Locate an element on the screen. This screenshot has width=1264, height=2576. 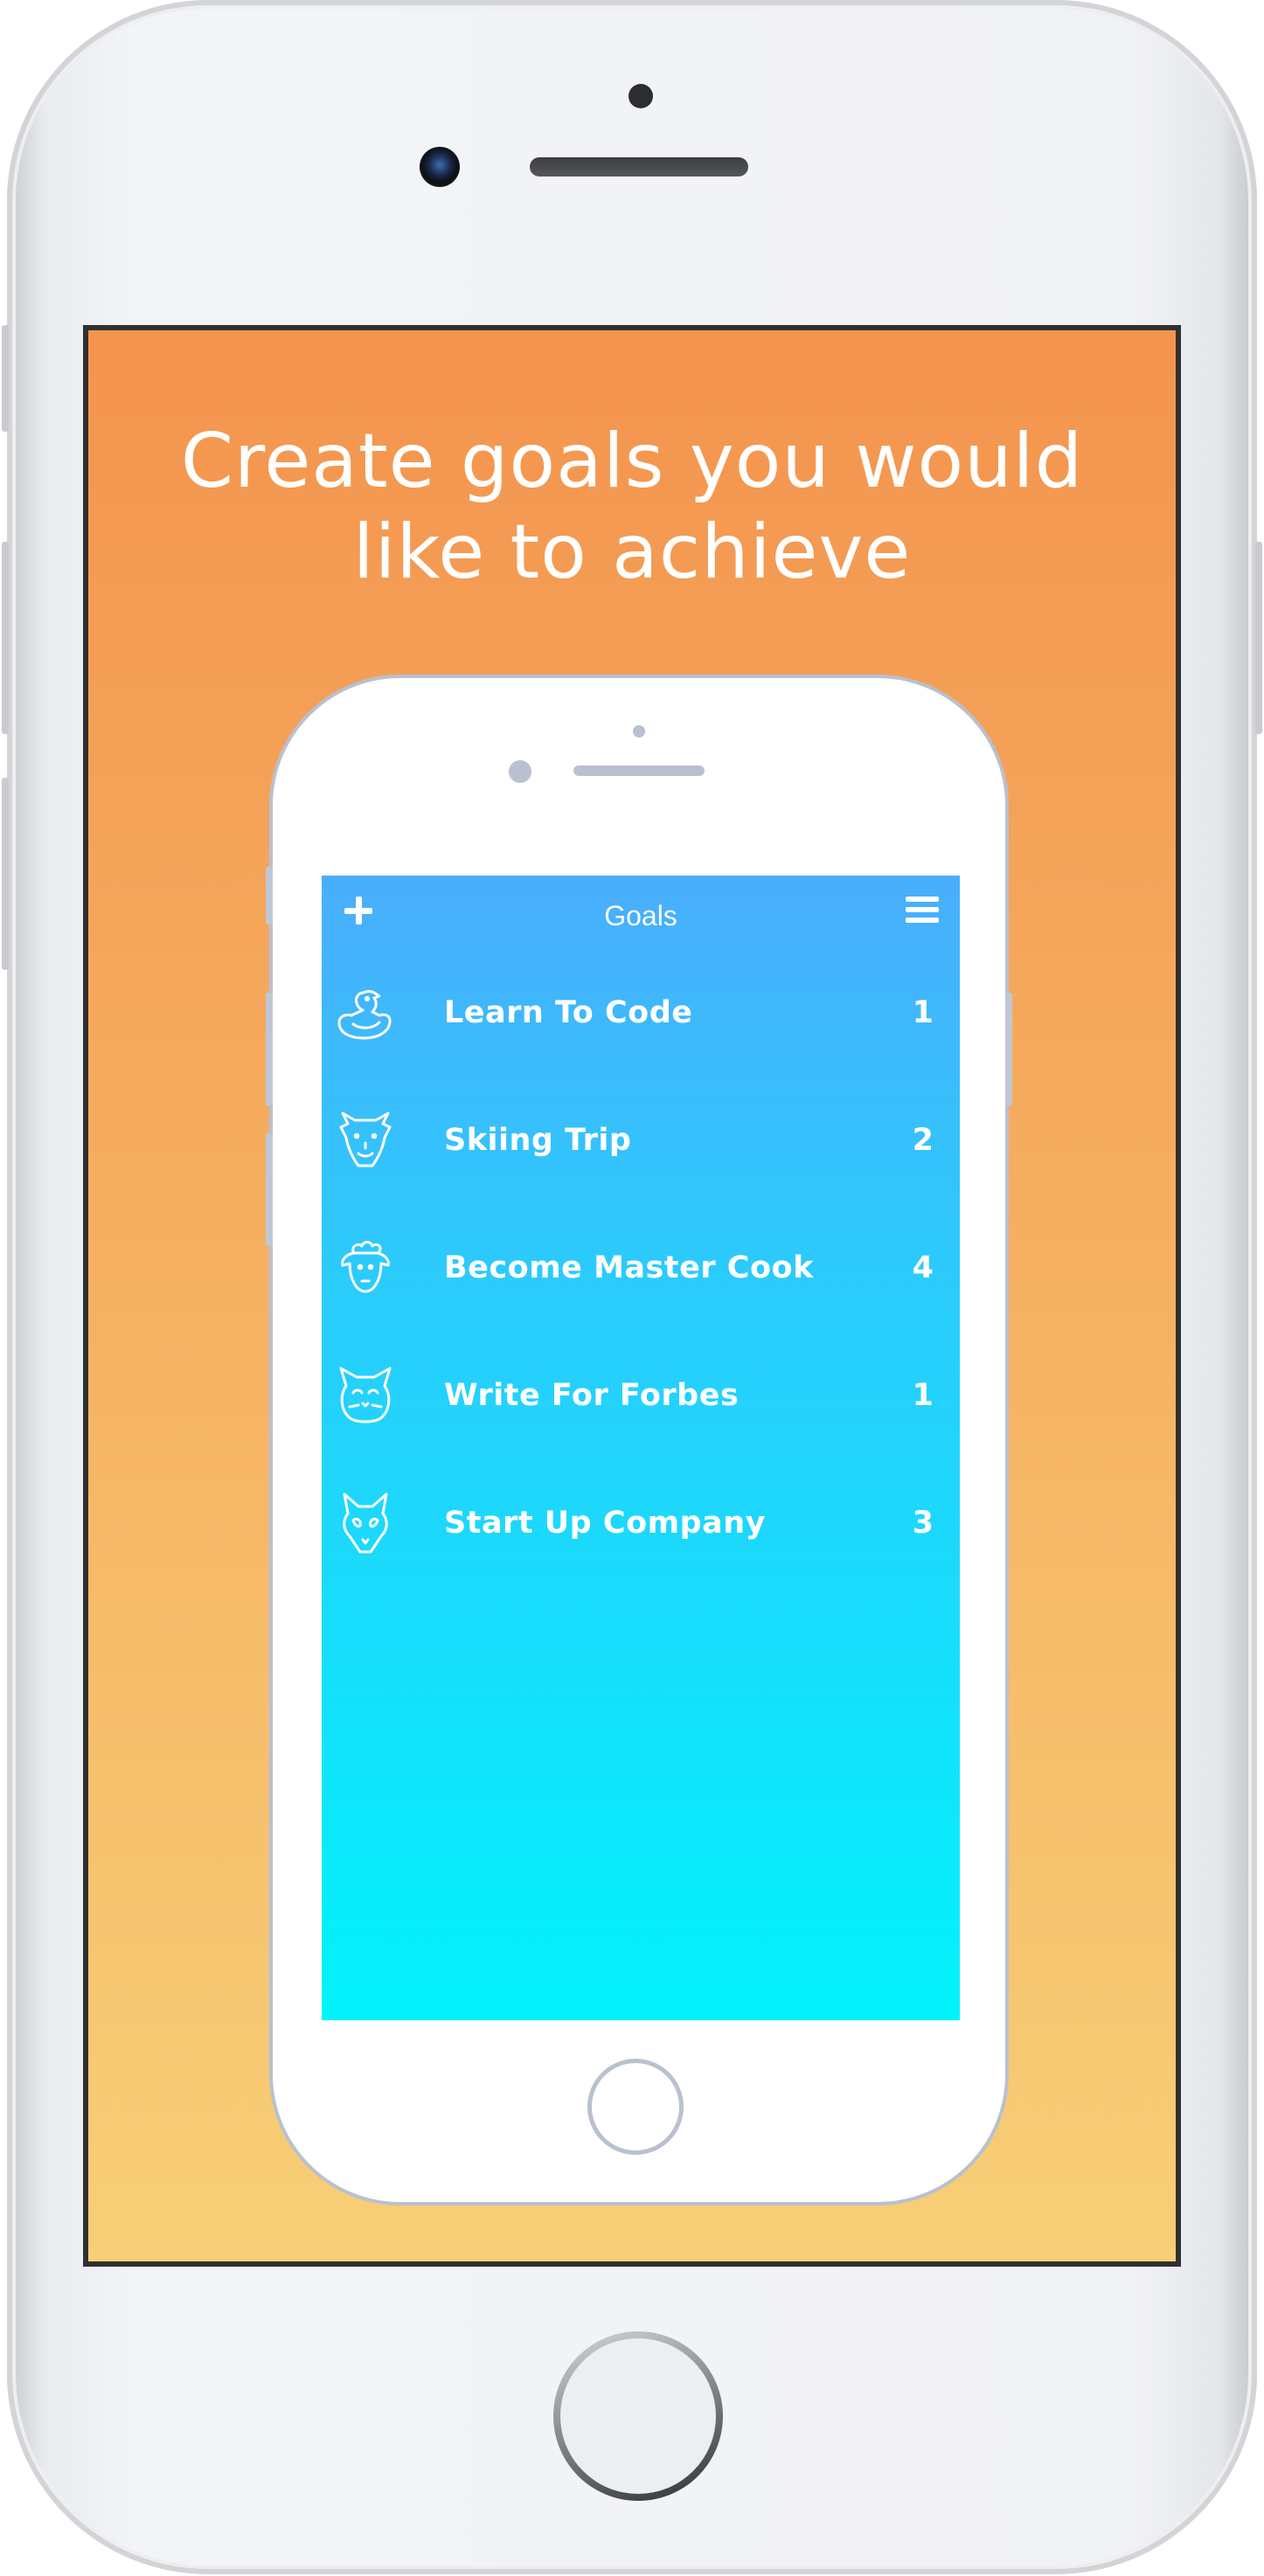
home-button is located at coordinates (638, 2416).